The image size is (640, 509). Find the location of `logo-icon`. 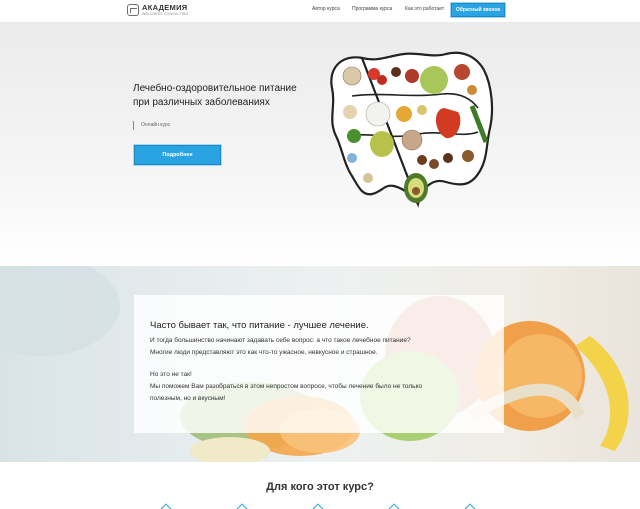

logo-icon is located at coordinates (133, 10).